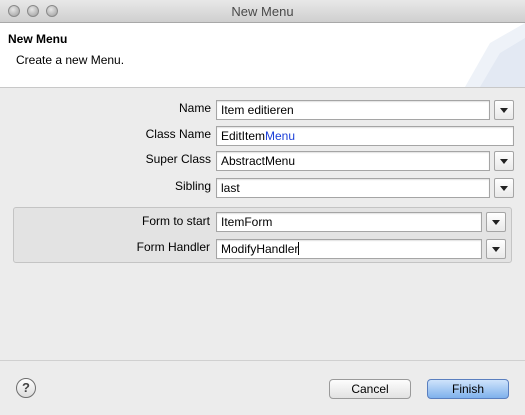  I want to click on banner-message: Create a new Menu., so click(70, 60).